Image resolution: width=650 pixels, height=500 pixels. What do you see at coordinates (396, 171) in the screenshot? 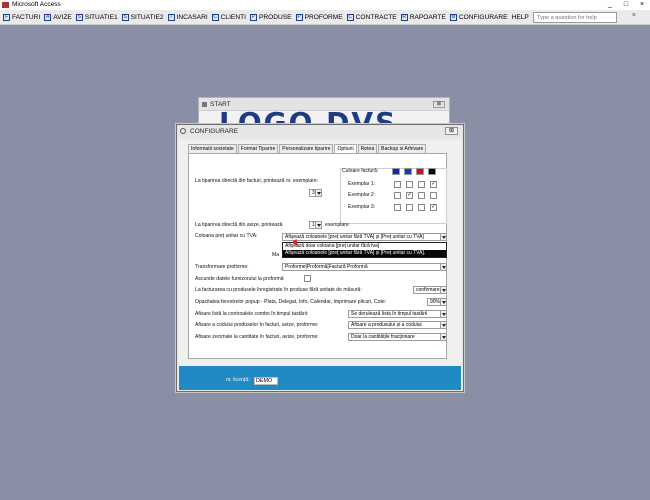
I see `color-blue-1-swatch` at bounding box center [396, 171].